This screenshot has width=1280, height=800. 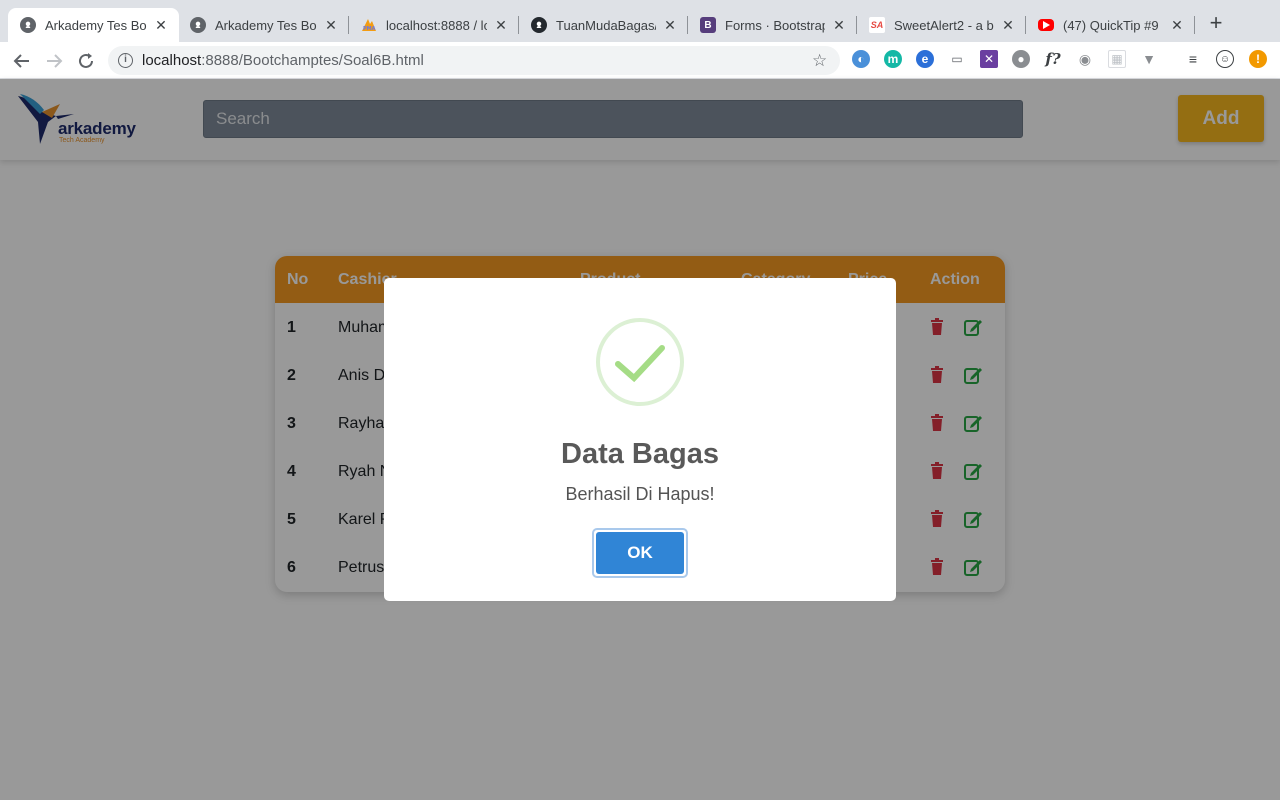 I want to click on dialog-message: Berhasil Di Hapus!, so click(x=640, y=494).